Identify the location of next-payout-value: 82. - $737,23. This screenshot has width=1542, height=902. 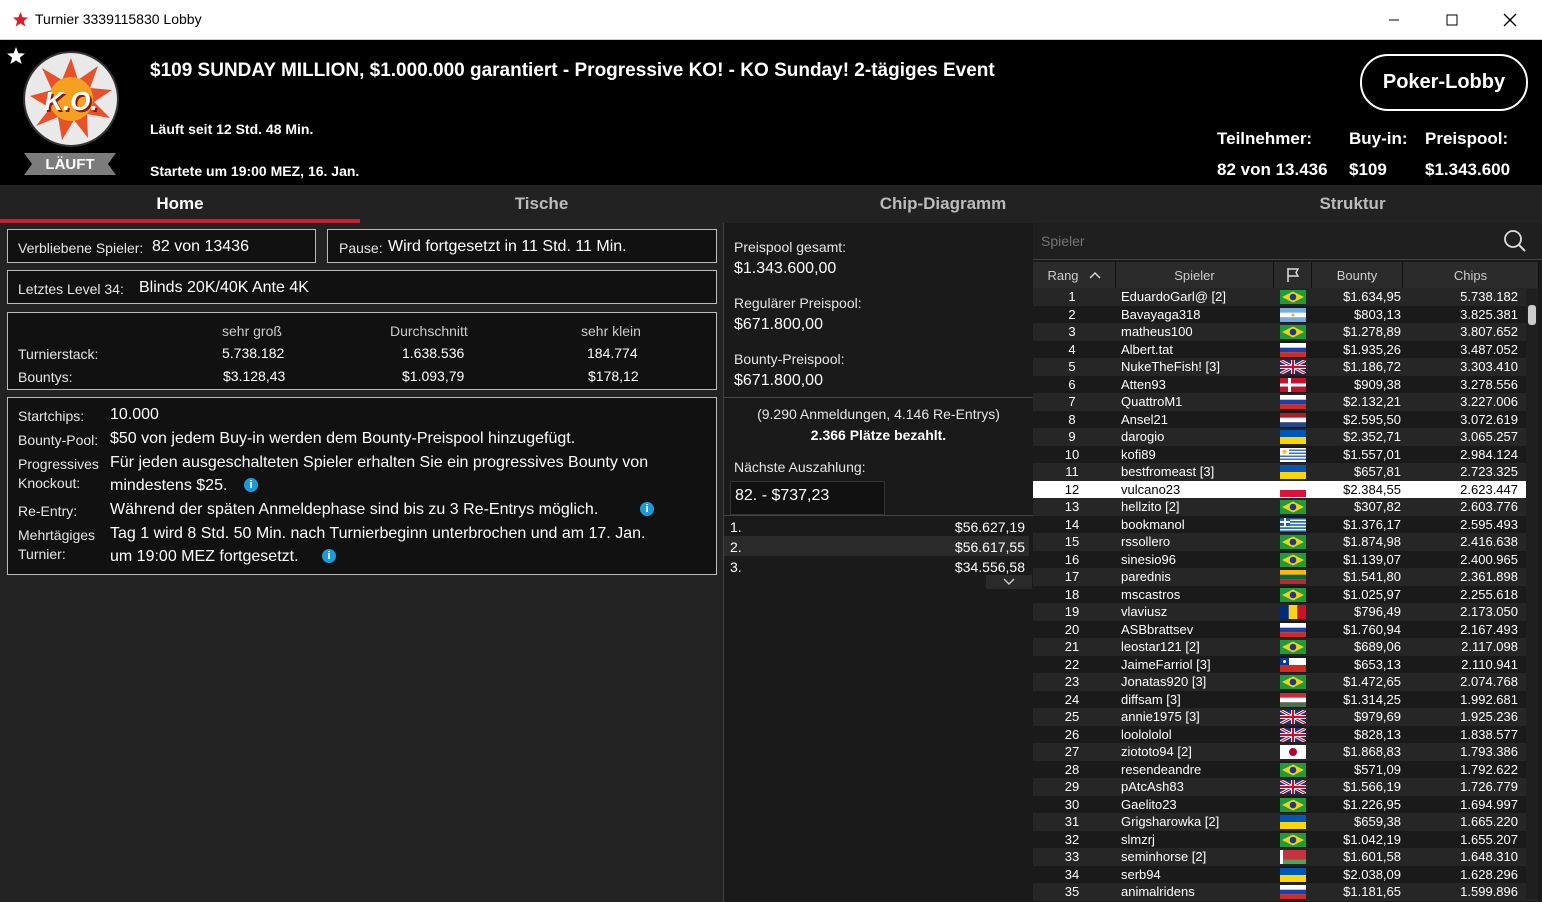
(782, 495).